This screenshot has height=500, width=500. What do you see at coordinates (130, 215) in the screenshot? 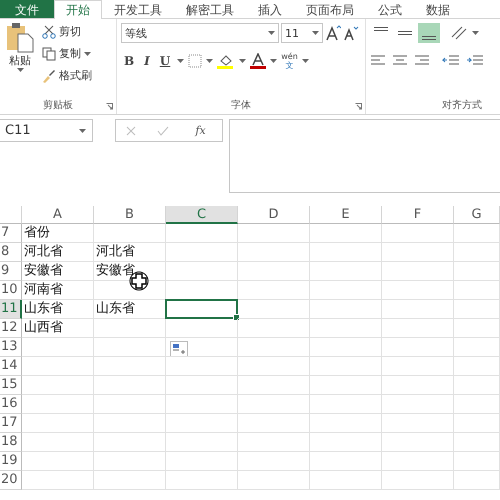
I see `column-header: B` at bounding box center [130, 215].